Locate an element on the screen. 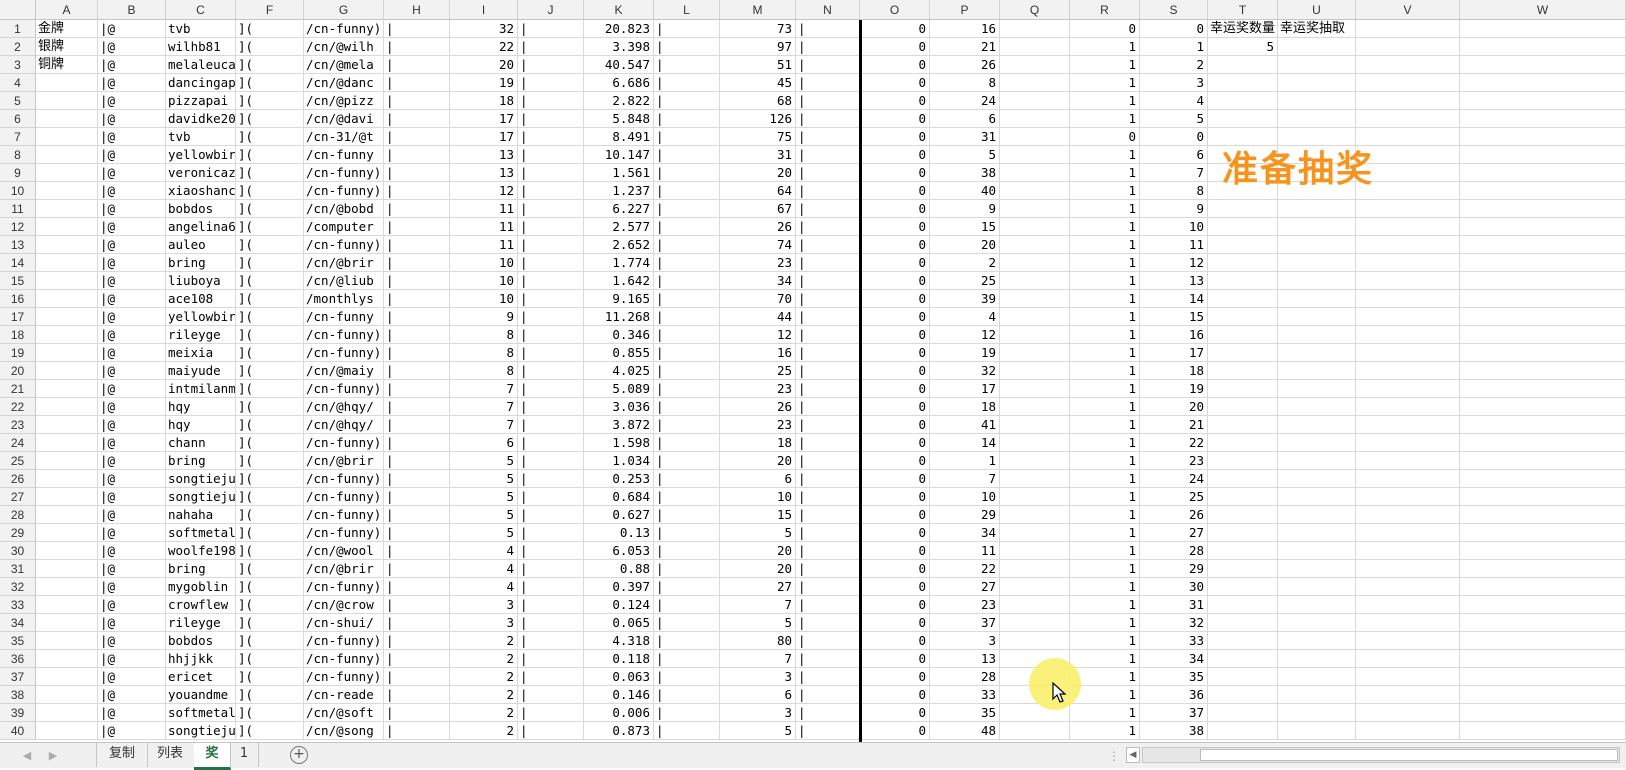 The image size is (1626, 770). cell-b24: |@ is located at coordinates (132, 443).